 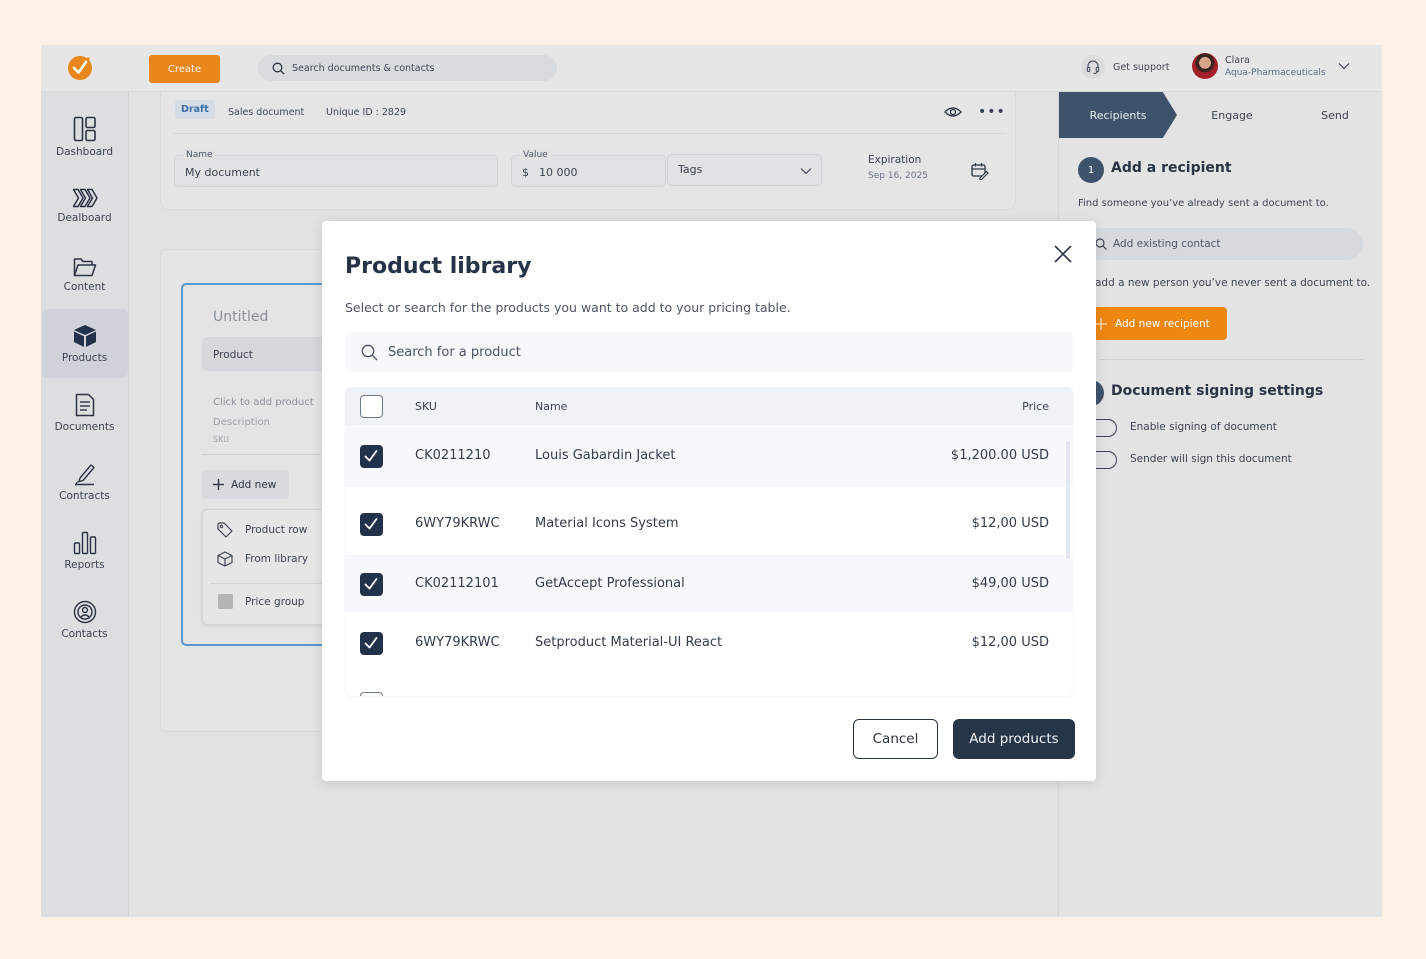 What do you see at coordinates (709, 352) in the screenshot?
I see `product-search-input: Search for a product` at bounding box center [709, 352].